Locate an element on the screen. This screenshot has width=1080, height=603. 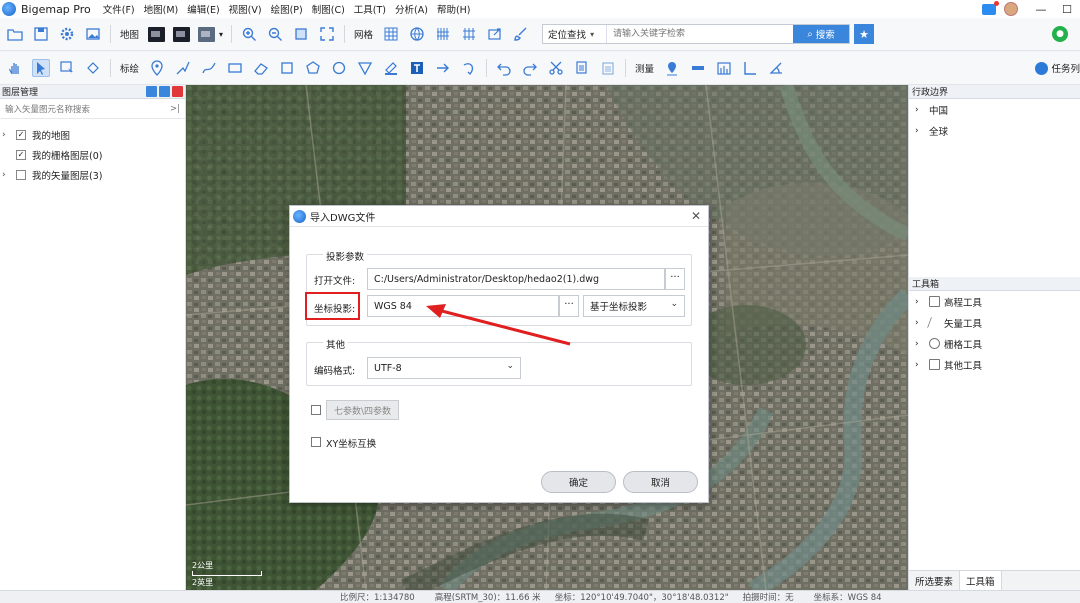
maximize-button: ☐ is located at coordinates (1067, 9).